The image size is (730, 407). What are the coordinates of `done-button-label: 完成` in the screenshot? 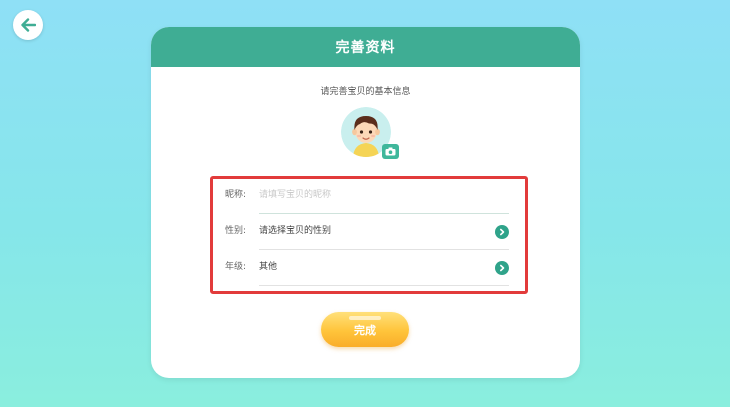 It's located at (365, 330).